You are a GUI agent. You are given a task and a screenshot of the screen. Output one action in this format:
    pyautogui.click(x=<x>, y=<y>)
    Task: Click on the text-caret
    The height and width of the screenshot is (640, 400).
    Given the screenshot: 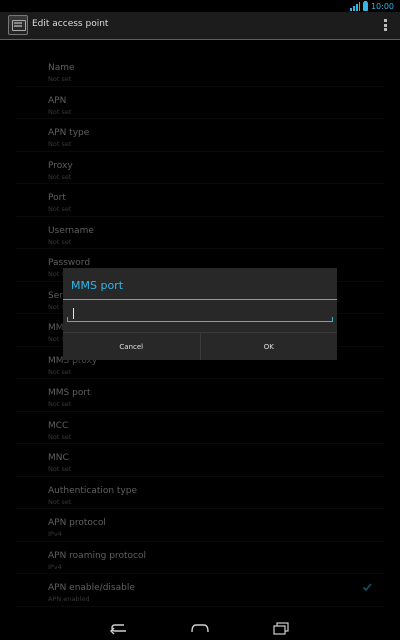 What is the action you would take?
    pyautogui.click(x=73, y=313)
    